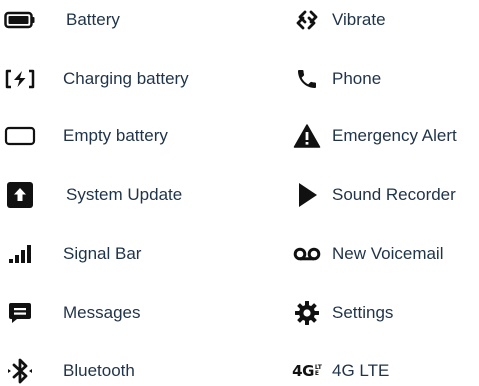 This screenshot has height=386, width=479. What do you see at coordinates (307, 195) in the screenshot?
I see `play-triangle-icon` at bounding box center [307, 195].